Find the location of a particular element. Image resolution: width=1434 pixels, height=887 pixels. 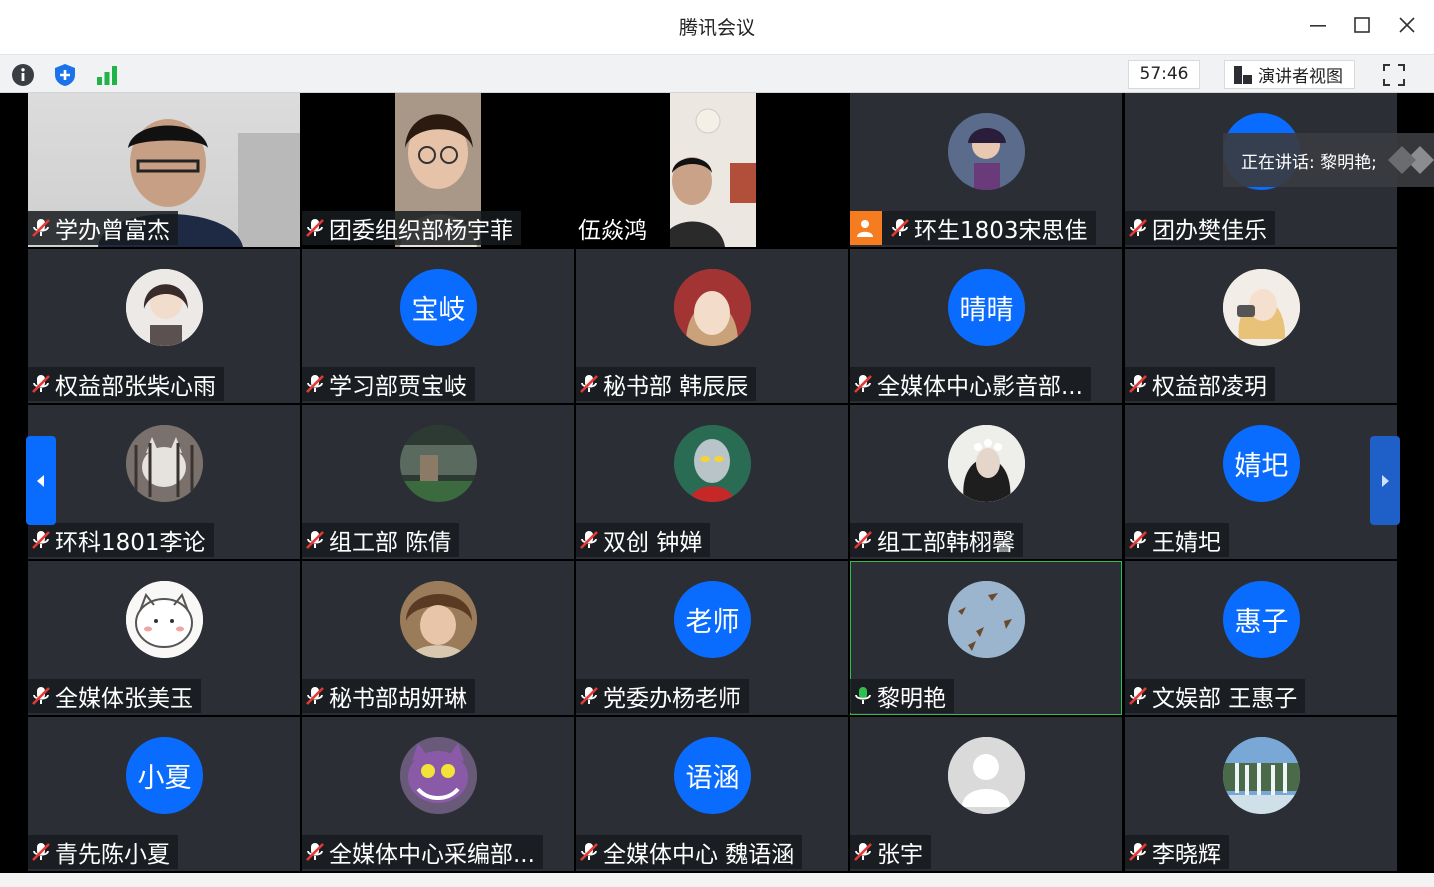

participant-nameplate: 权益部凌玥 is located at coordinates (1200, 384).